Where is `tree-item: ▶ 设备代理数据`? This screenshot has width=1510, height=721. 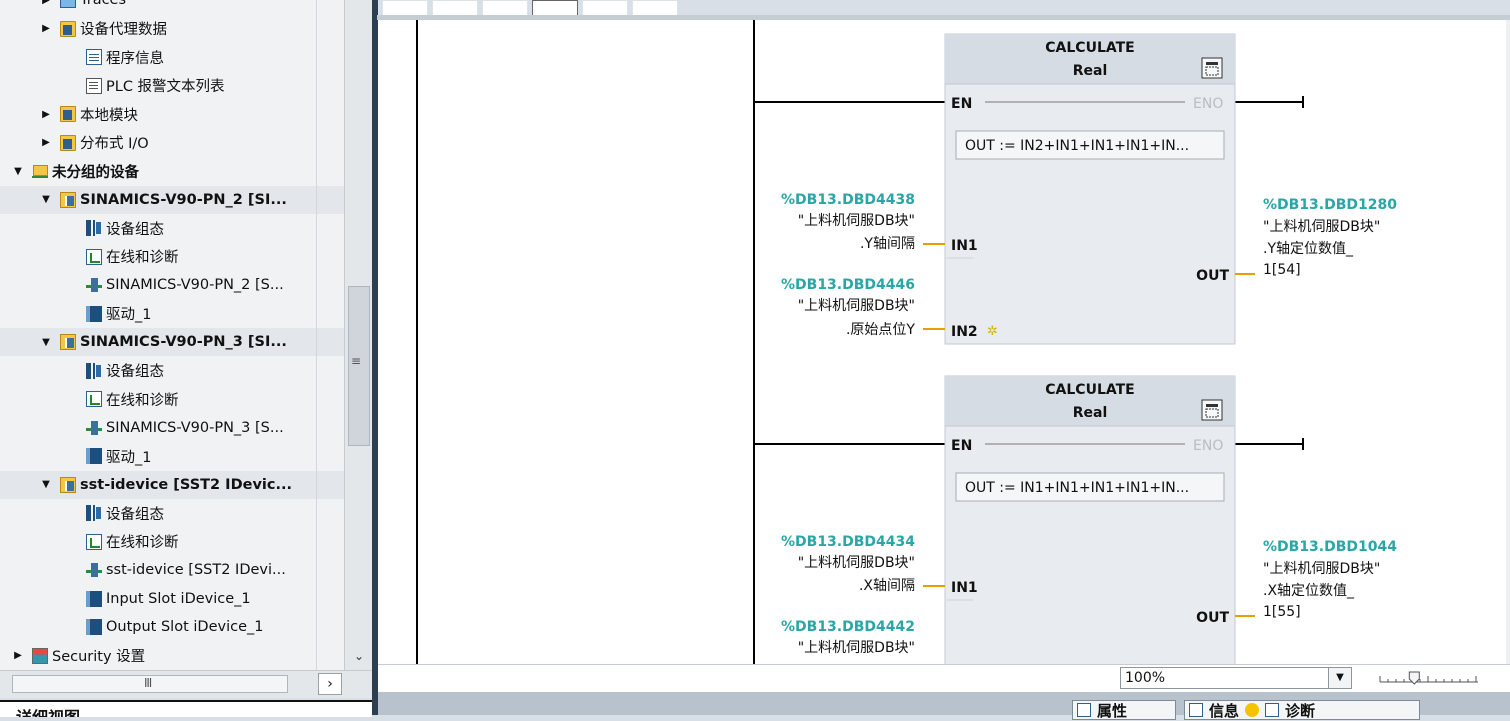 tree-item: ▶ 设备代理数据 is located at coordinates (172, 29).